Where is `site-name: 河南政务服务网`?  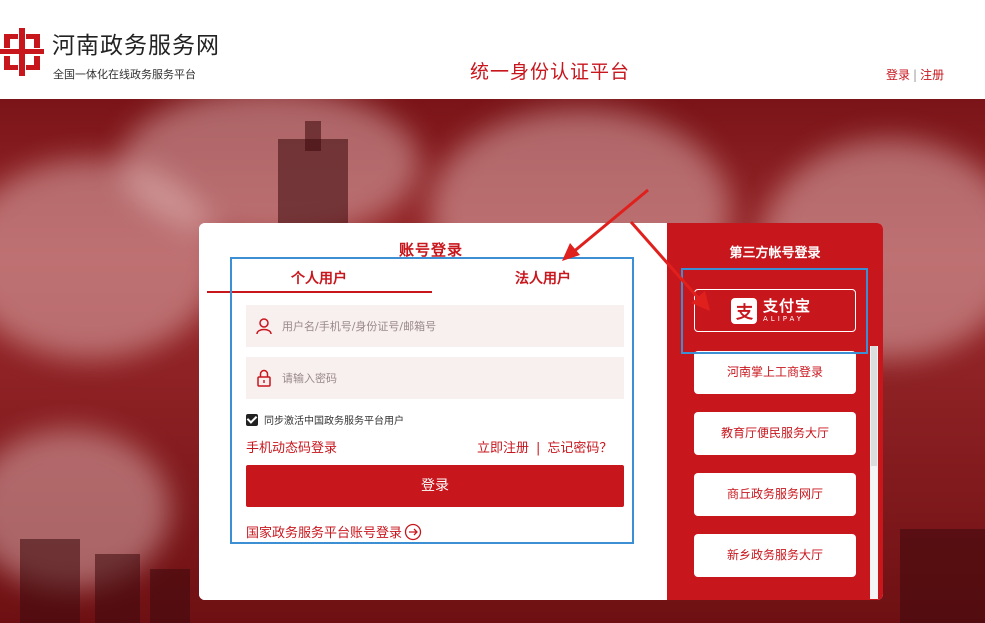 site-name: 河南政务服务网 is located at coordinates (136, 46).